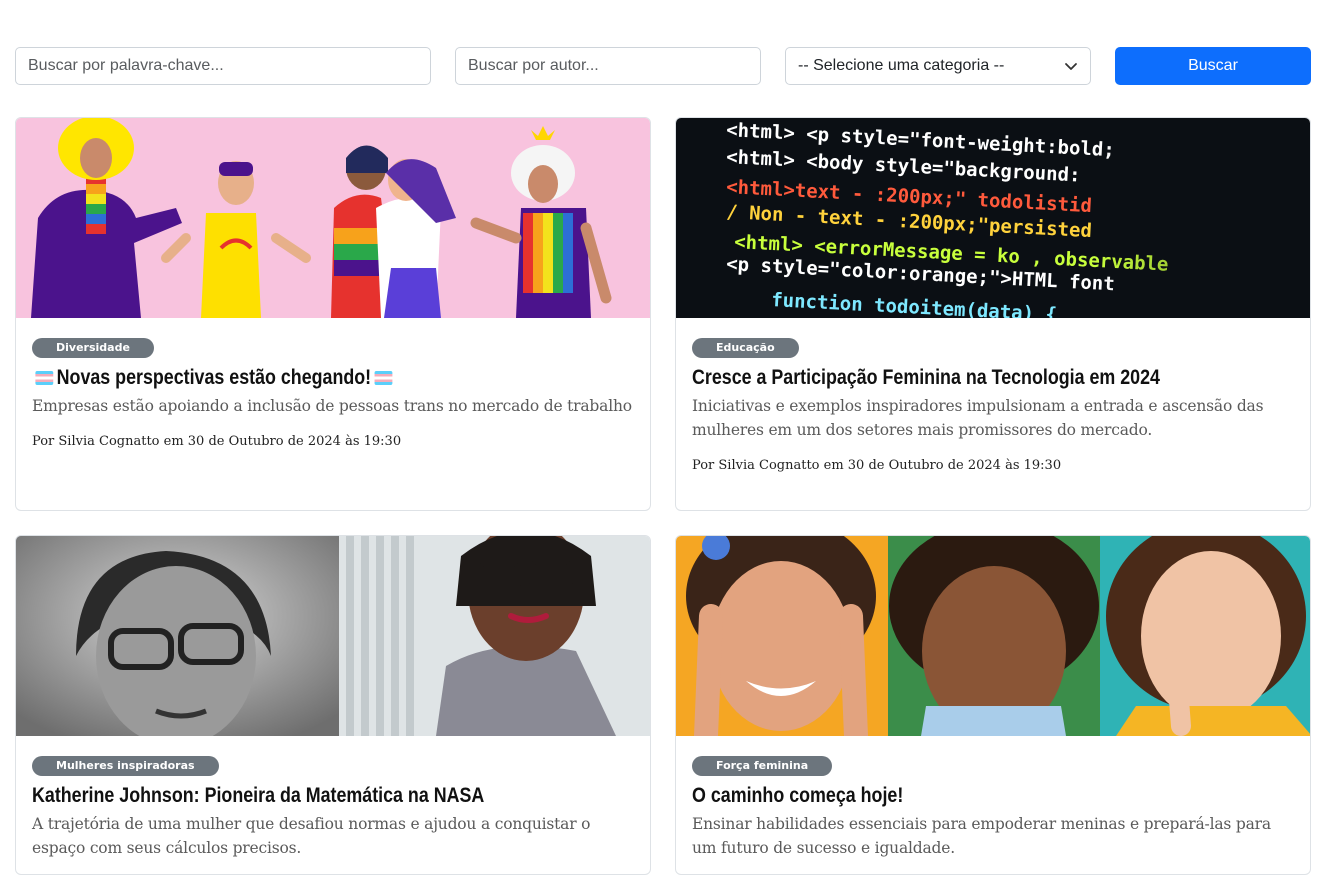 This screenshot has height=875, width=1322. What do you see at coordinates (608, 66) in the screenshot?
I see `author-search-input` at bounding box center [608, 66].